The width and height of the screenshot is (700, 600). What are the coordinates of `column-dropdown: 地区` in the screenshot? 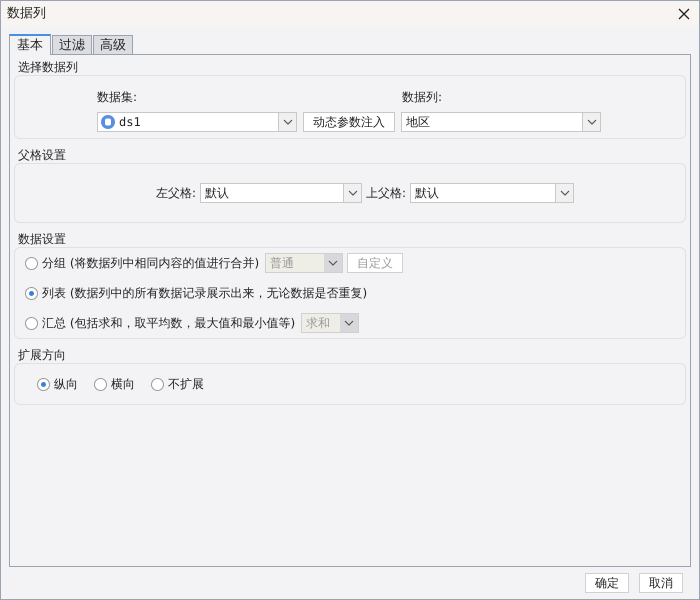 It's located at (501, 122).